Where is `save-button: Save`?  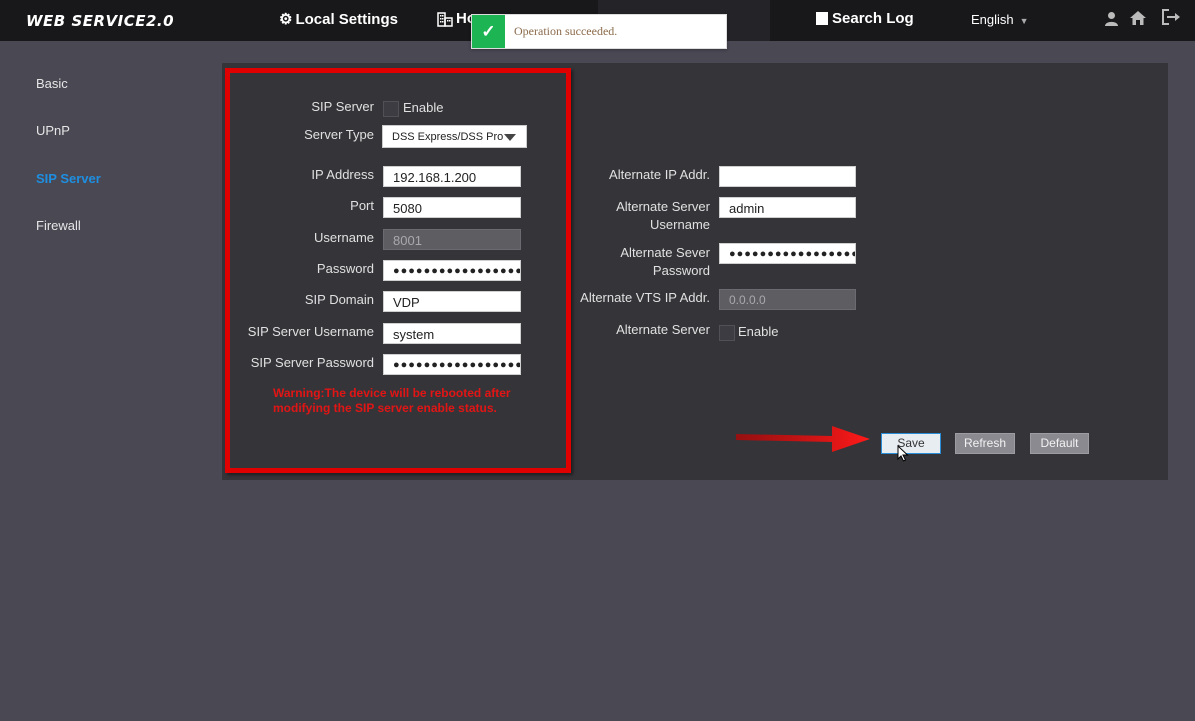
save-button: Save is located at coordinates (911, 443).